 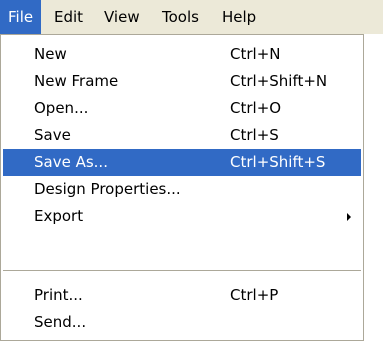 What do you see at coordinates (182, 162) in the screenshot?
I see `menu-item-save-as: Save As... Ctrl+Shift+S` at bounding box center [182, 162].